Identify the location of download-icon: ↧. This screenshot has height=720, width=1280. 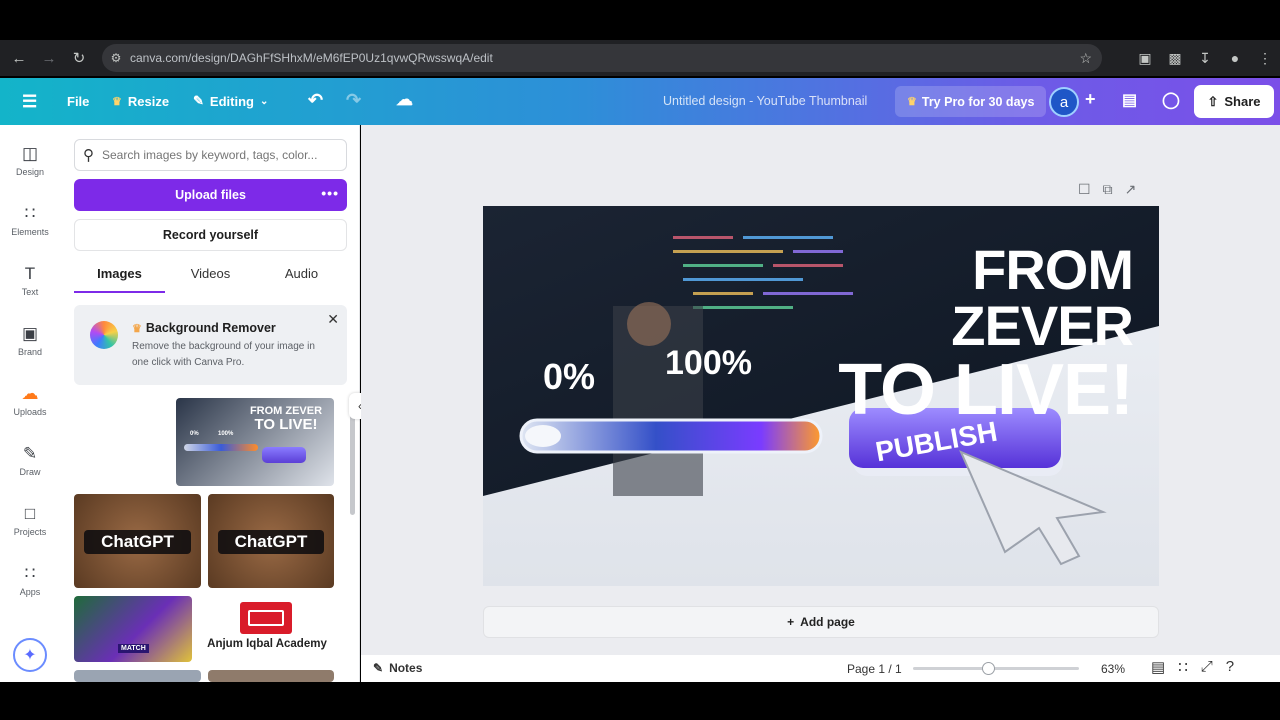
(1205, 58).